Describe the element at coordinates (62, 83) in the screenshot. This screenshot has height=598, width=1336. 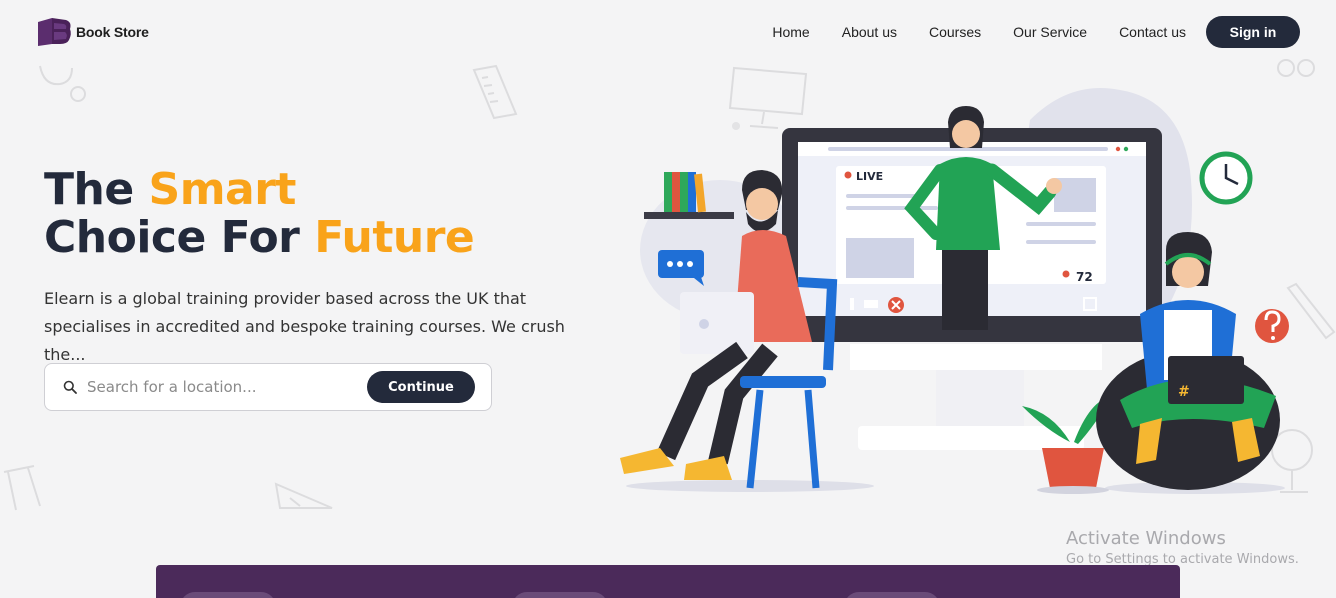
I see `doodle-circles` at that location.